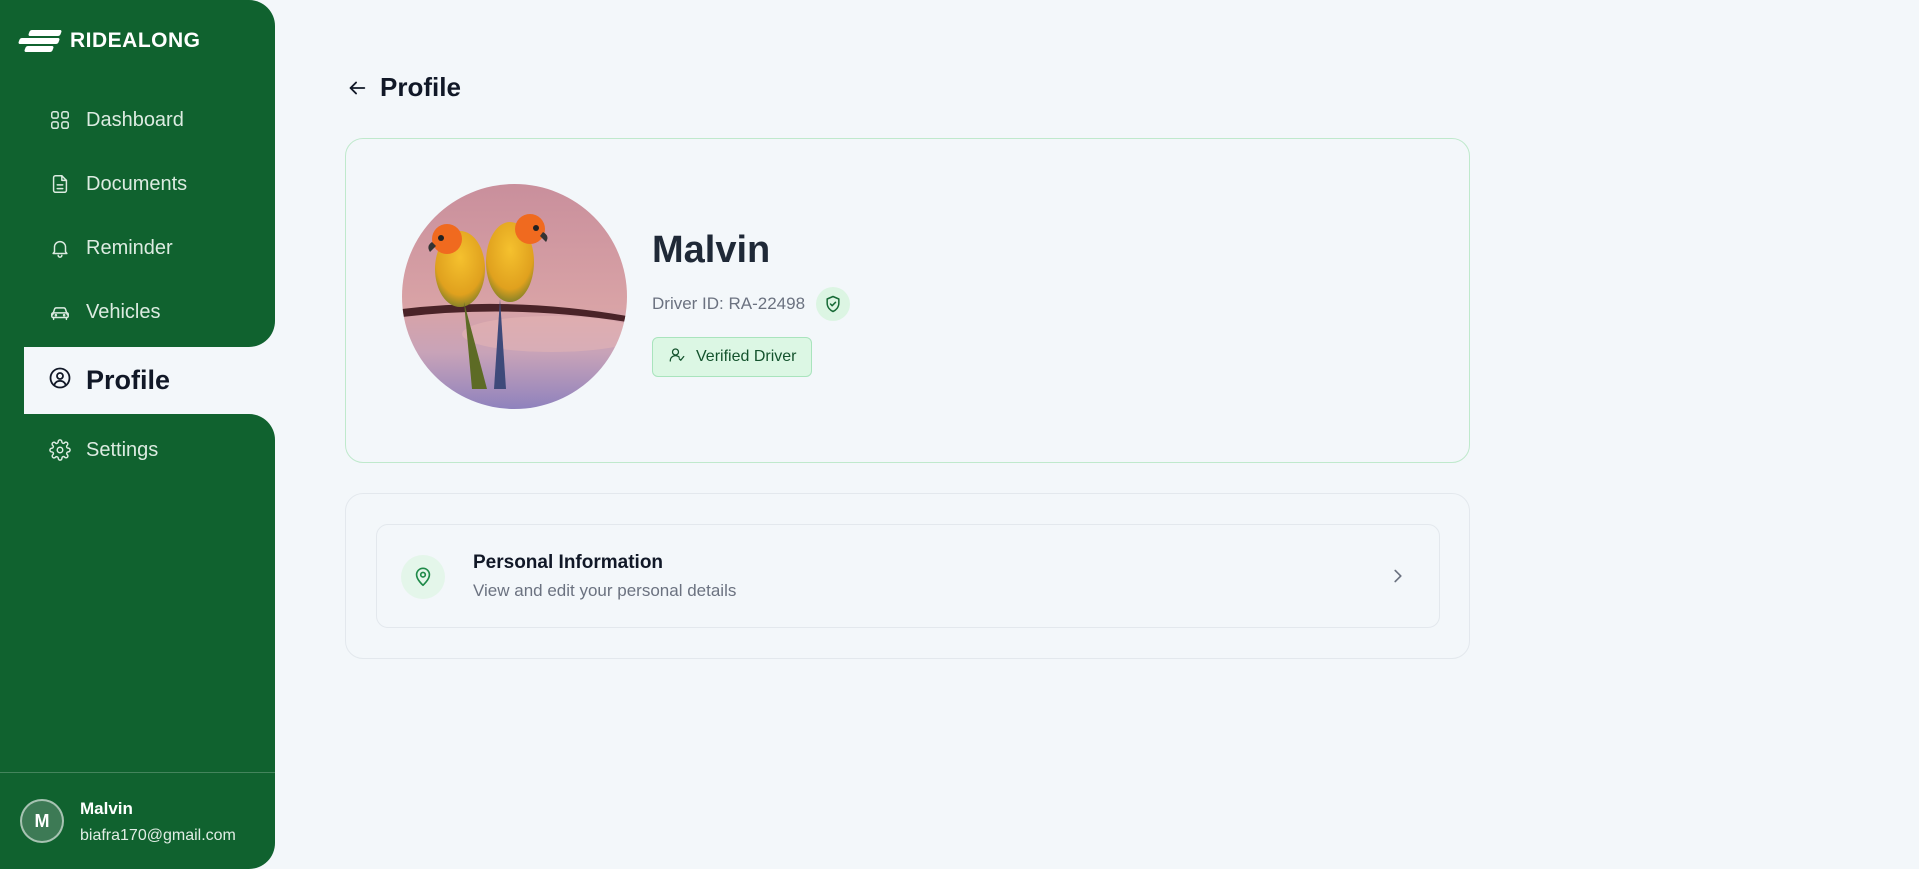  I want to click on sidebar-item-label: Reminder, so click(129, 247).